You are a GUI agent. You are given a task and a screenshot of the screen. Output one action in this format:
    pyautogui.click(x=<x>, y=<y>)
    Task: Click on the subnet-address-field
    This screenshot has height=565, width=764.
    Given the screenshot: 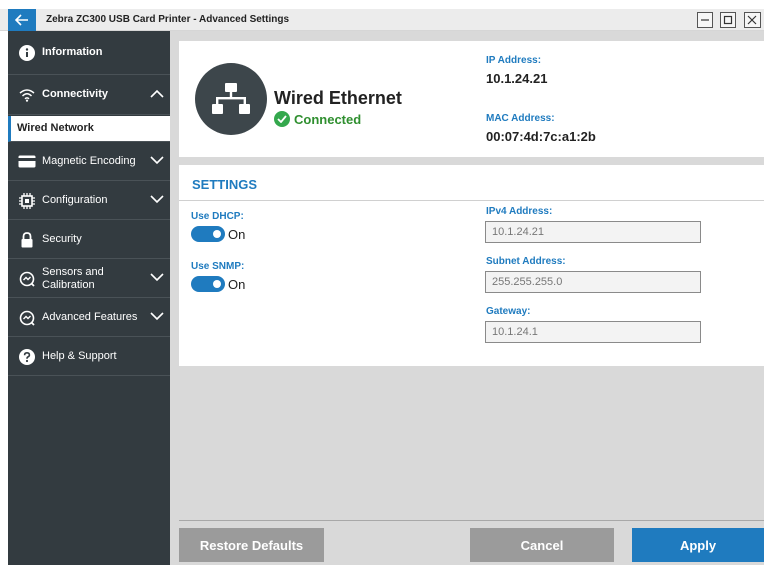 What is the action you would take?
    pyautogui.click(x=593, y=282)
    